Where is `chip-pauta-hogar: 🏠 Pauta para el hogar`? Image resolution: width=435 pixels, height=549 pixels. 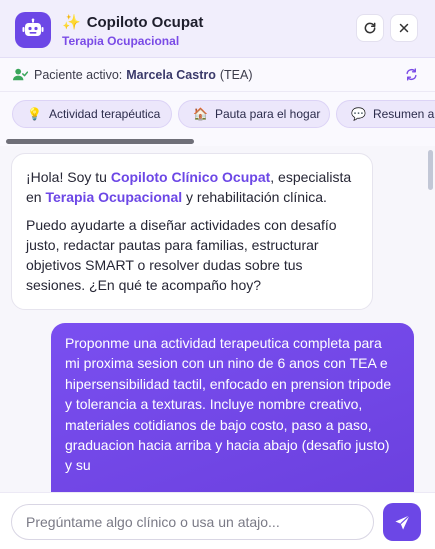 chip-pauta-hogar: 🏠 Pauta para el hogar is located at coordinates (254, 114).